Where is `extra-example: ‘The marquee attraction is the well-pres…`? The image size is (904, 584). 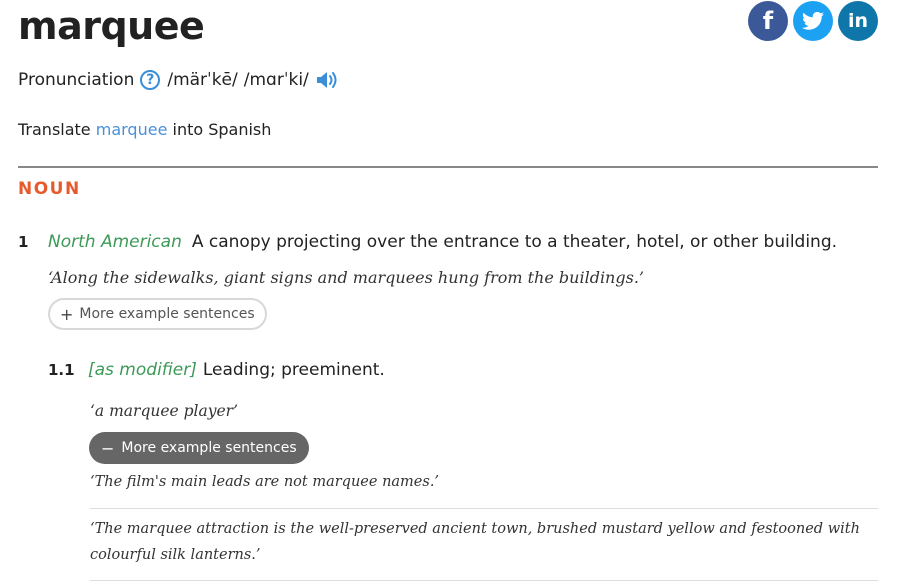 extra-example: ‘The marquee attraction is the well-pres… is located at coordinates (475, 542).